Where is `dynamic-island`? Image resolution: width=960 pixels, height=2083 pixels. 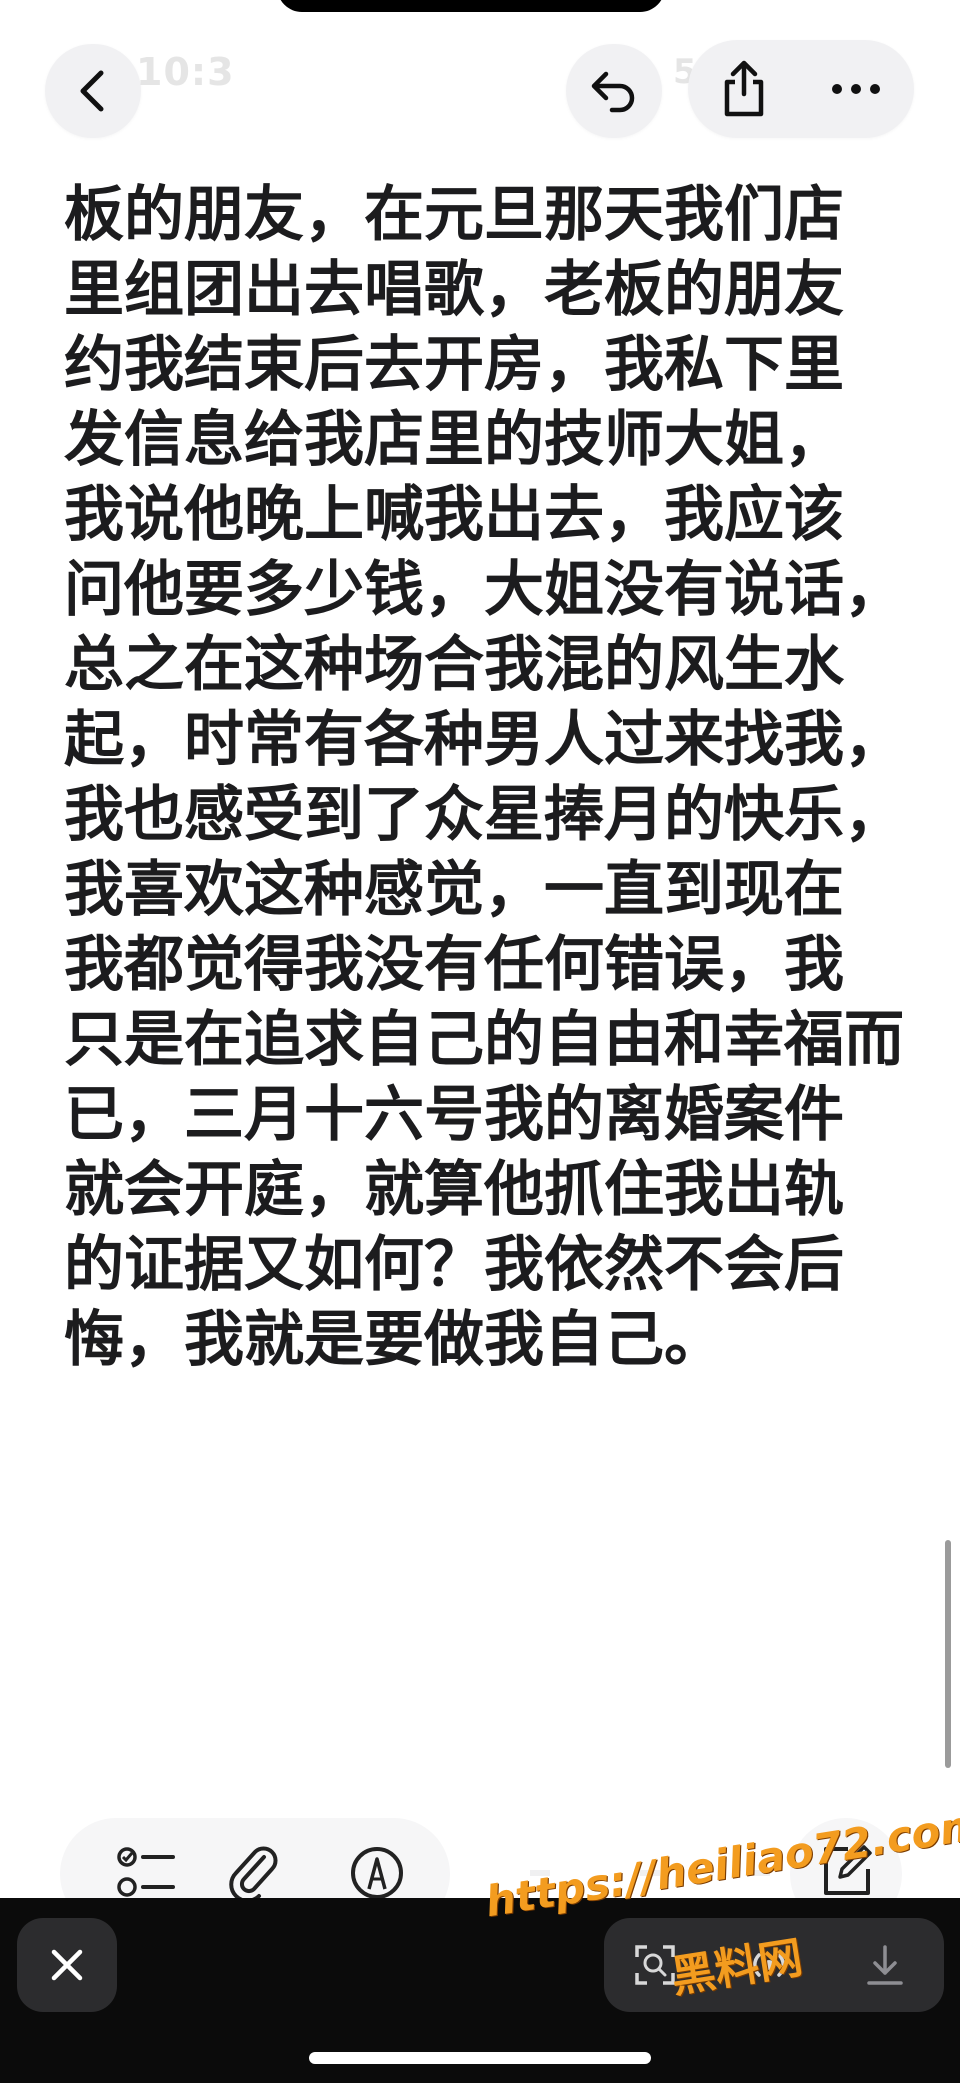
dynamic-island is located at coordinates (471, 6).